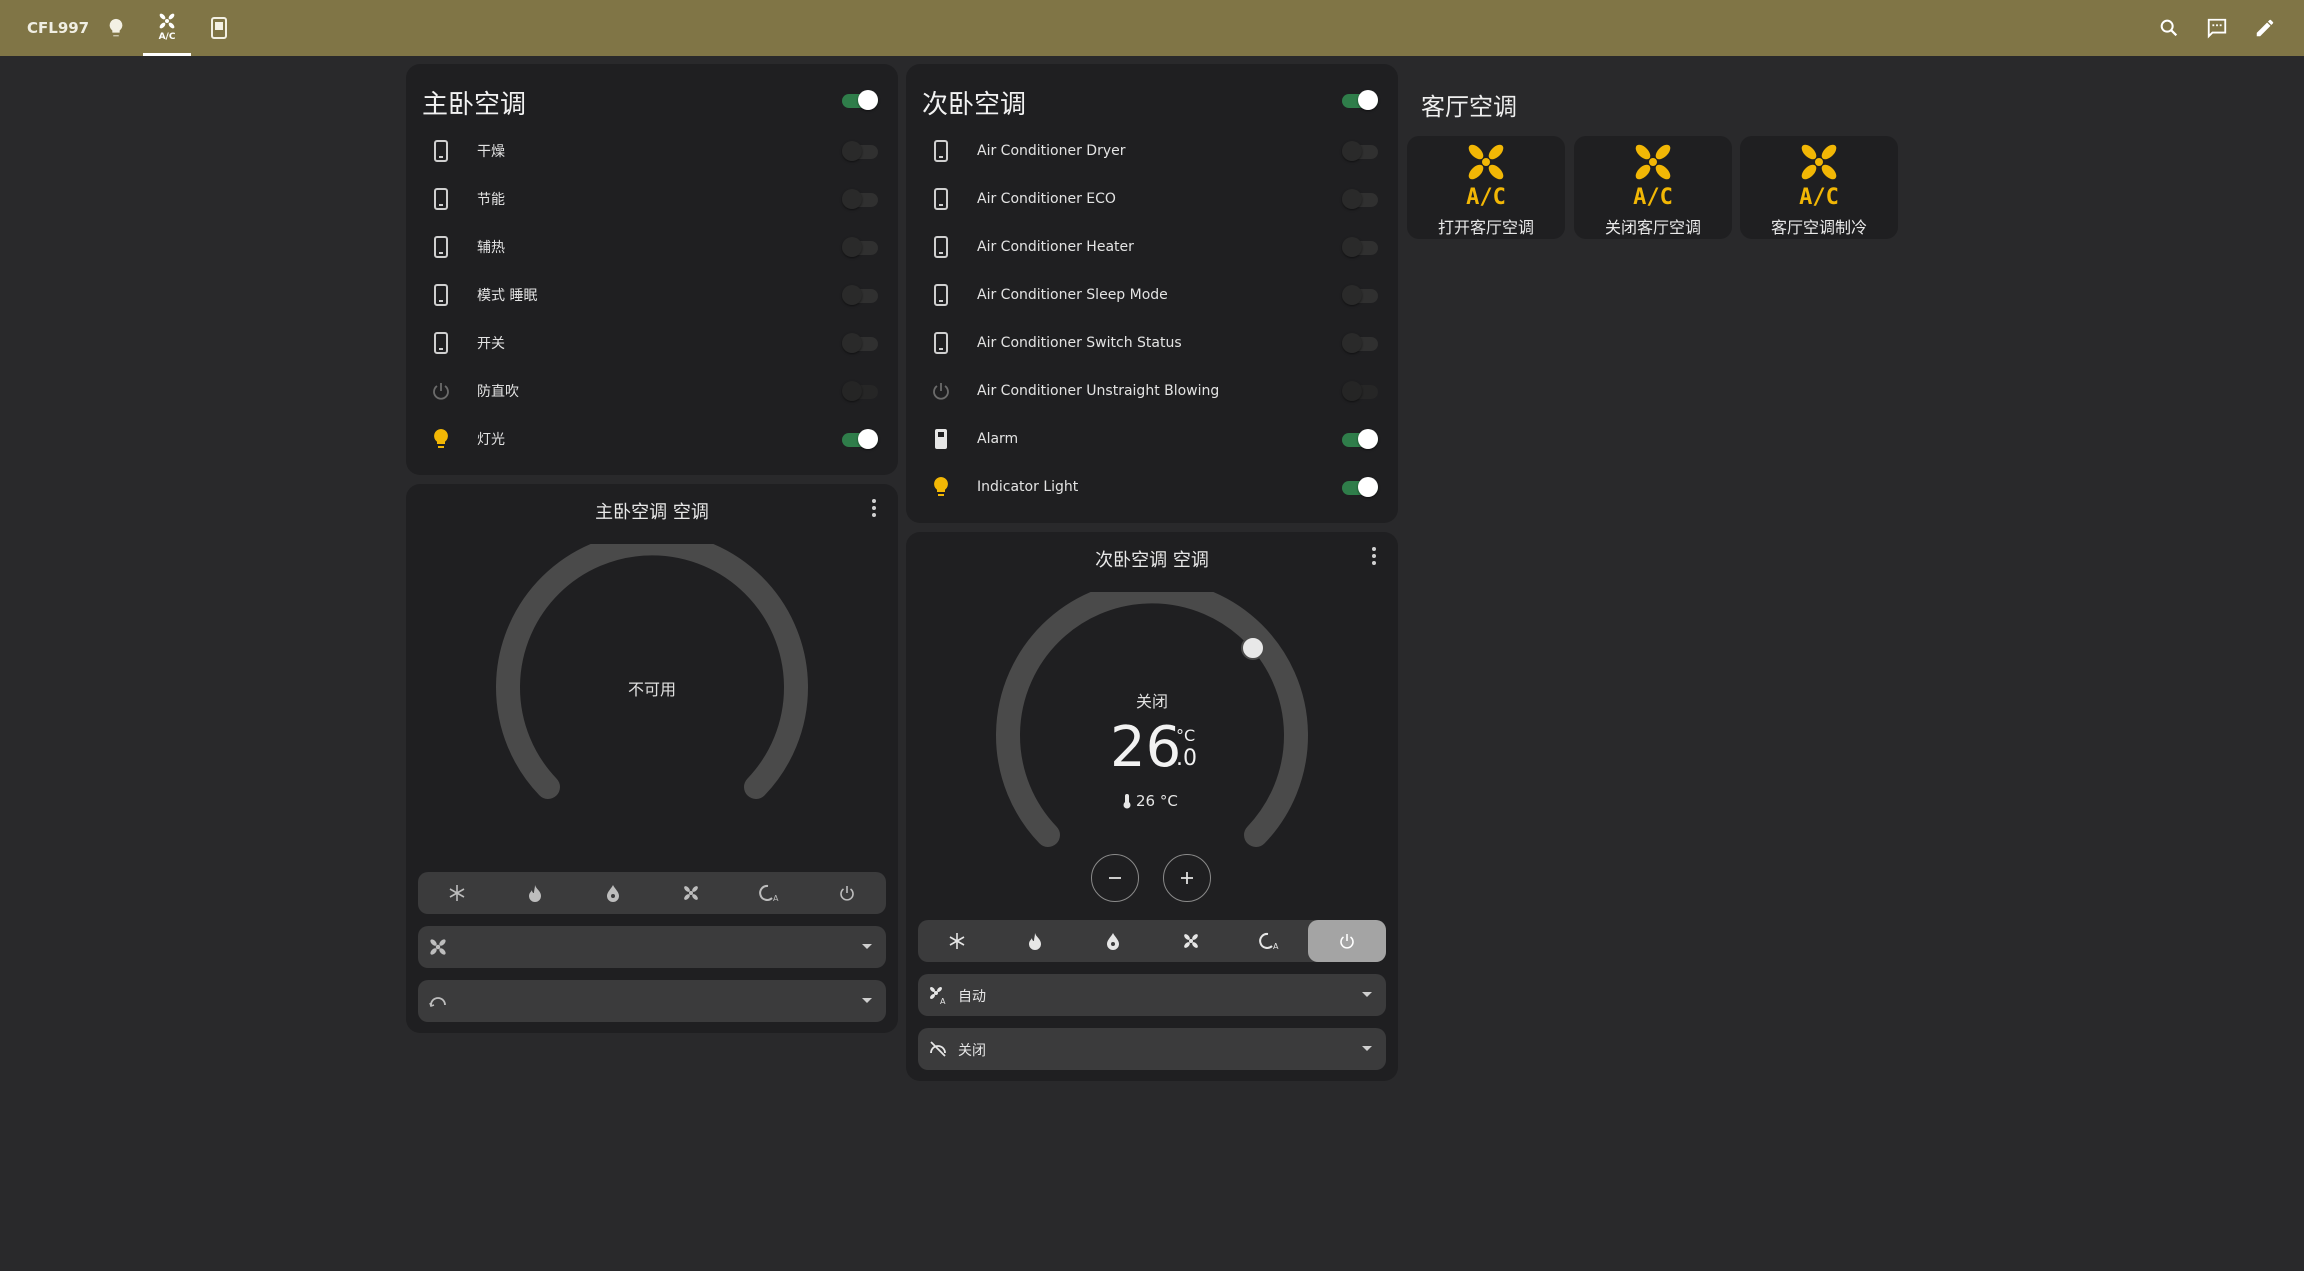 The height and width of the screenshot is (1271, 2304). Describe the element at coordinates (116, 28) in the screenshot. I see `view-tab-lights` at that location.